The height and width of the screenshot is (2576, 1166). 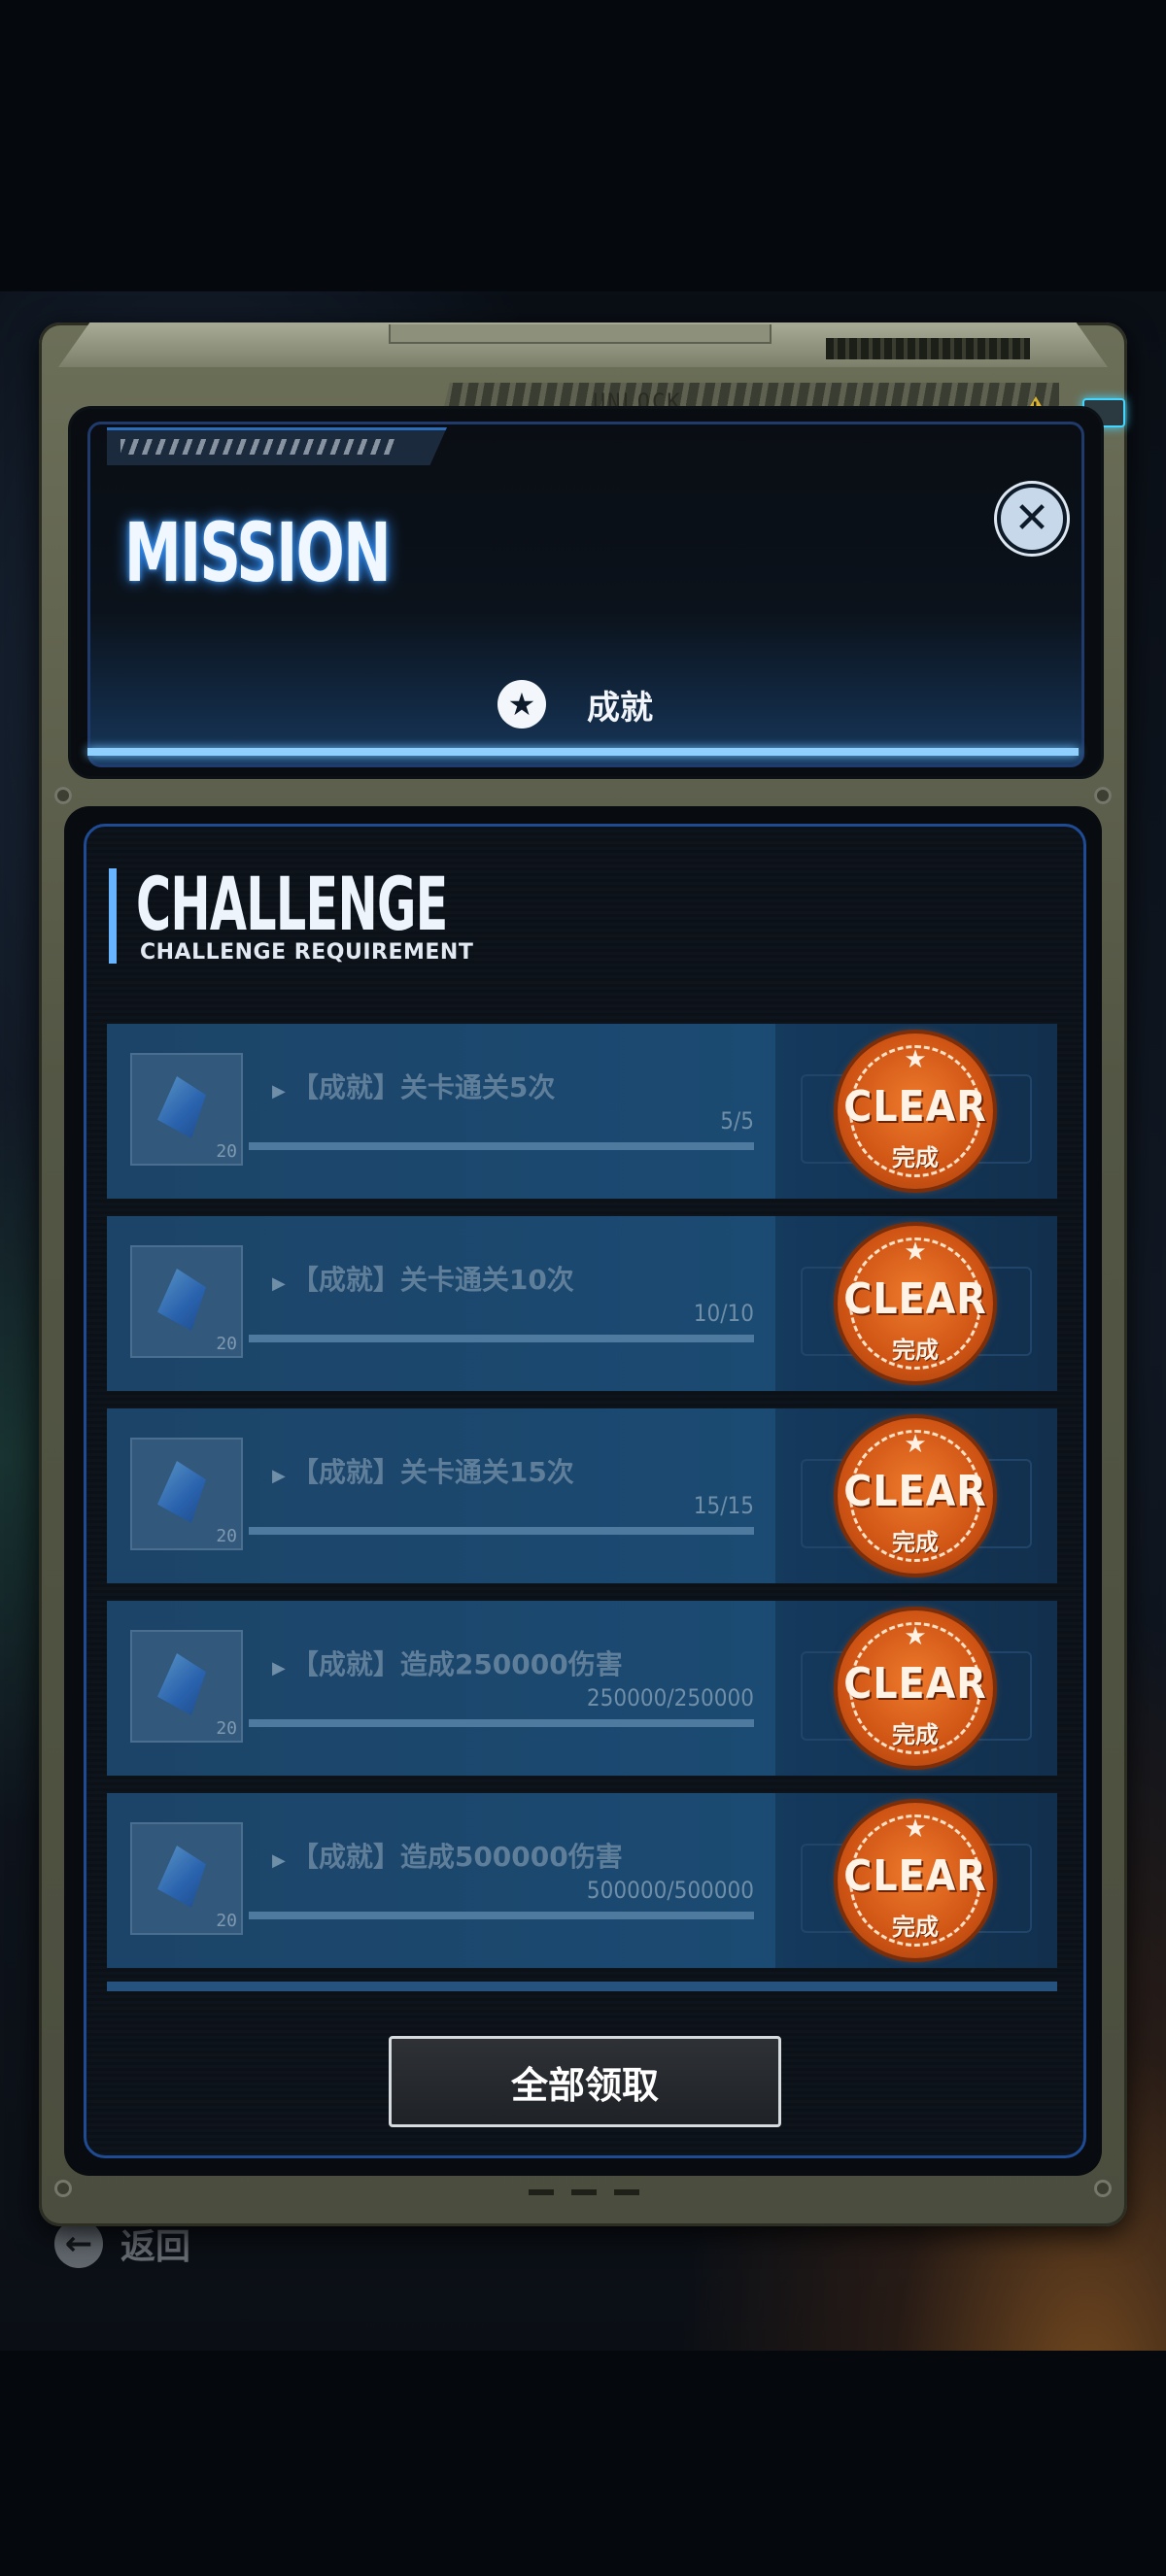 I want to click on section-title: CHALLENGE, so click(x=292, y=904).